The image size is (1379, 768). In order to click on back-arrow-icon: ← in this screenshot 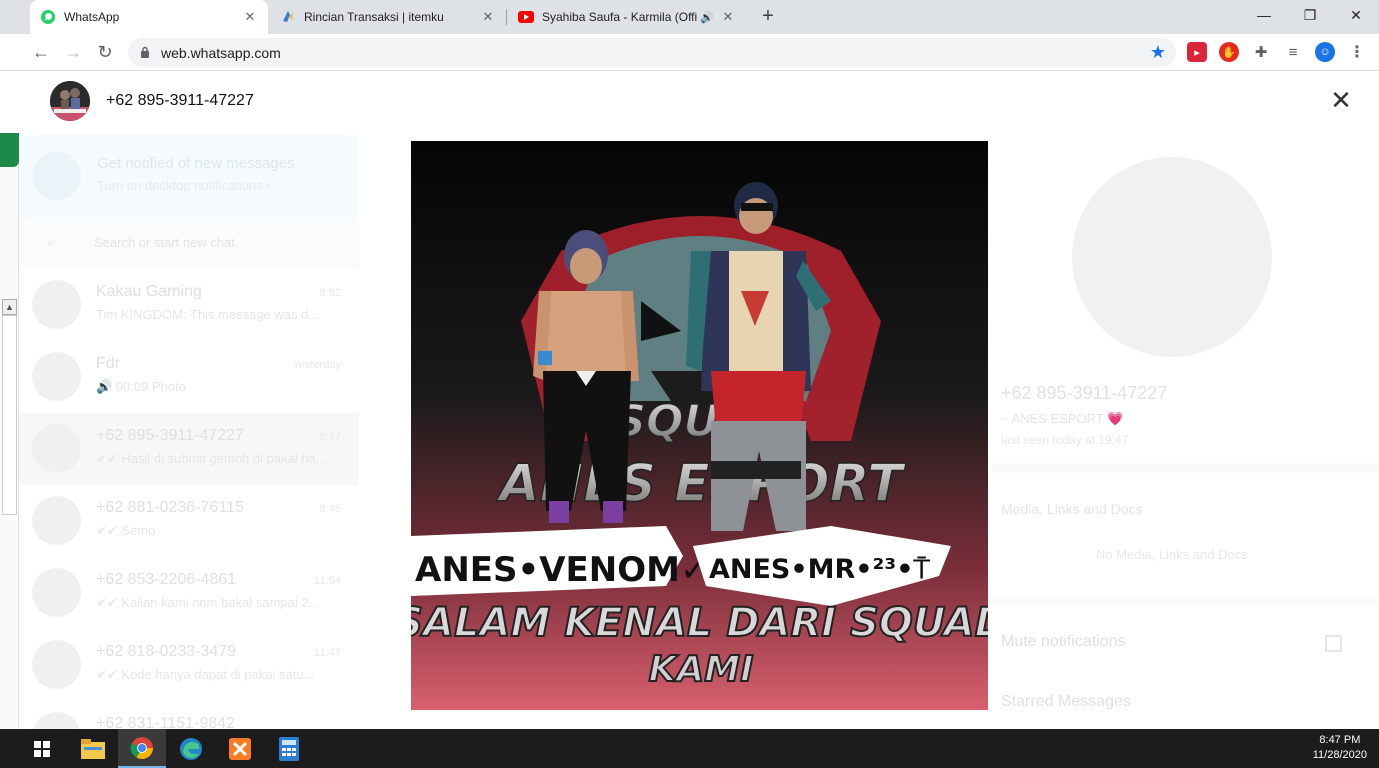, I will do `click(41, 52)`.